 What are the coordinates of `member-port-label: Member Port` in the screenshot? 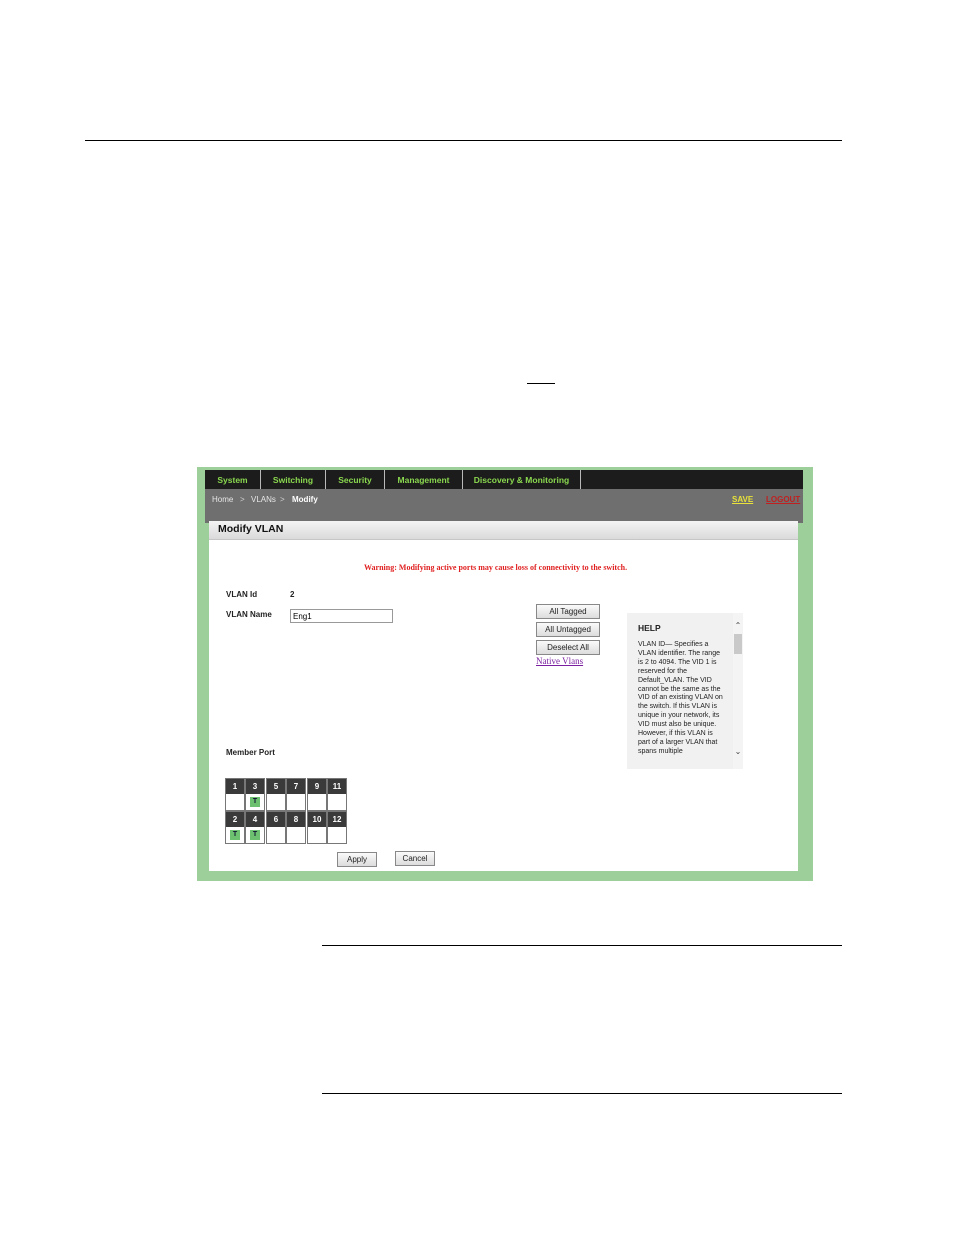 It's located at (250, 752).